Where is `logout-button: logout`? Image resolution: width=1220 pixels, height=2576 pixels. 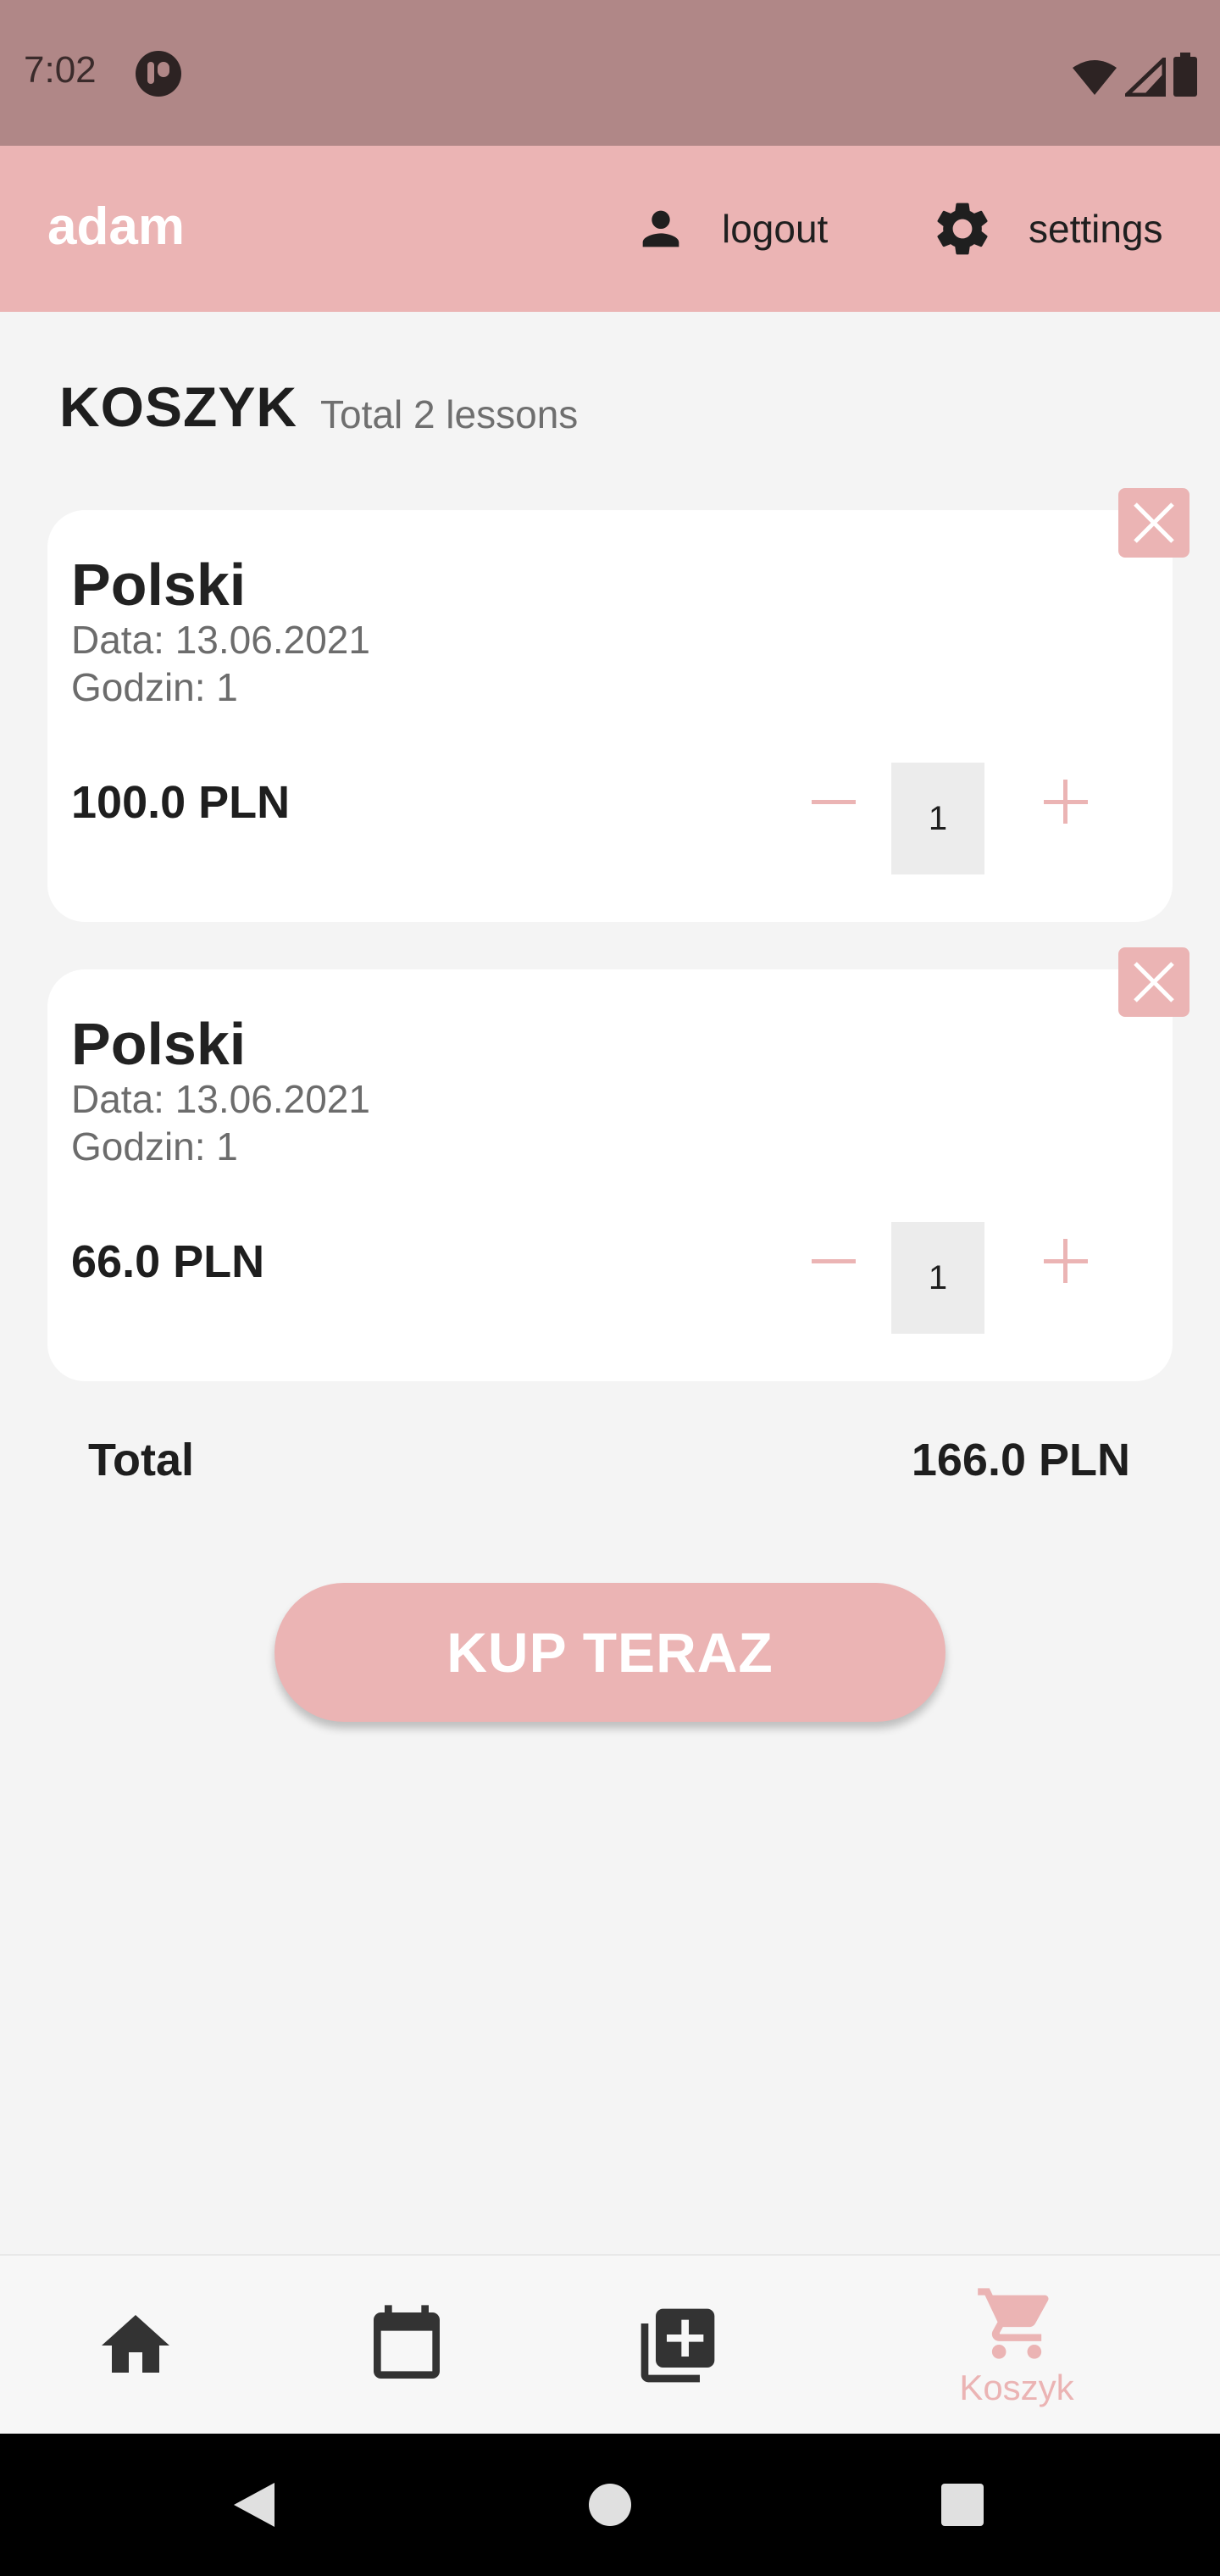 logout-button: logout is located at coordinates (731, 228).